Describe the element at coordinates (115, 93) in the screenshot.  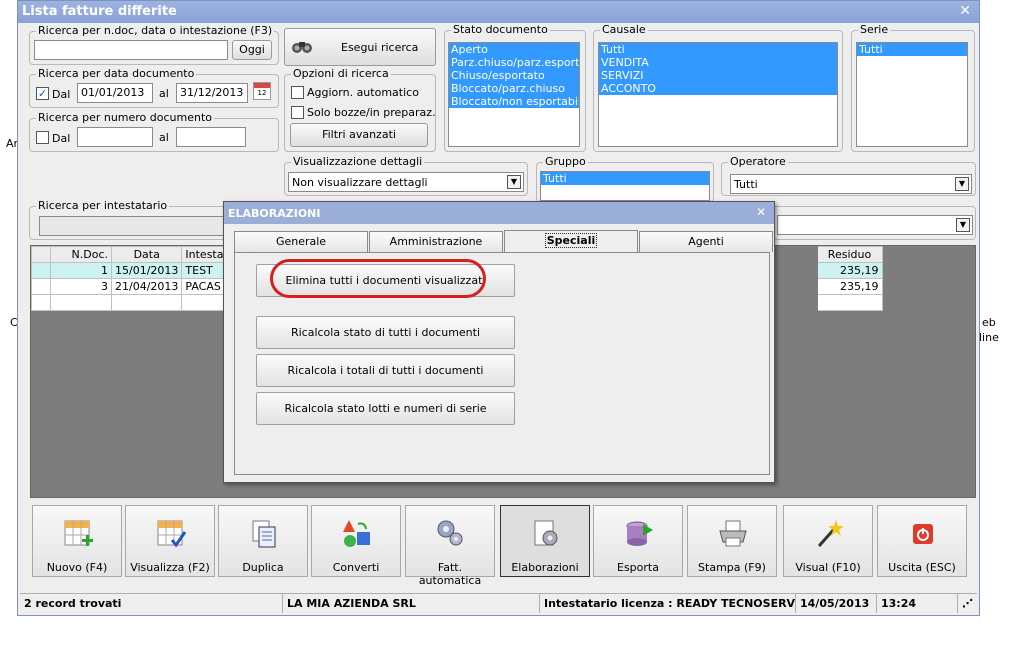
I see `date-from-input: 01/01/2013` at that location.